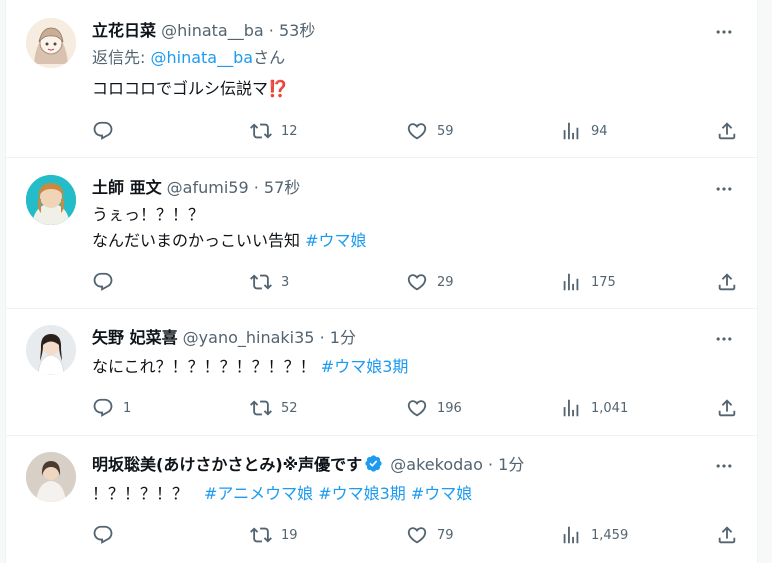 The height and width of the screenshot is (563, 772). I want to click on tweet-header: 立花日菜 @hinata__ba · 53秒, so click(203, 31).